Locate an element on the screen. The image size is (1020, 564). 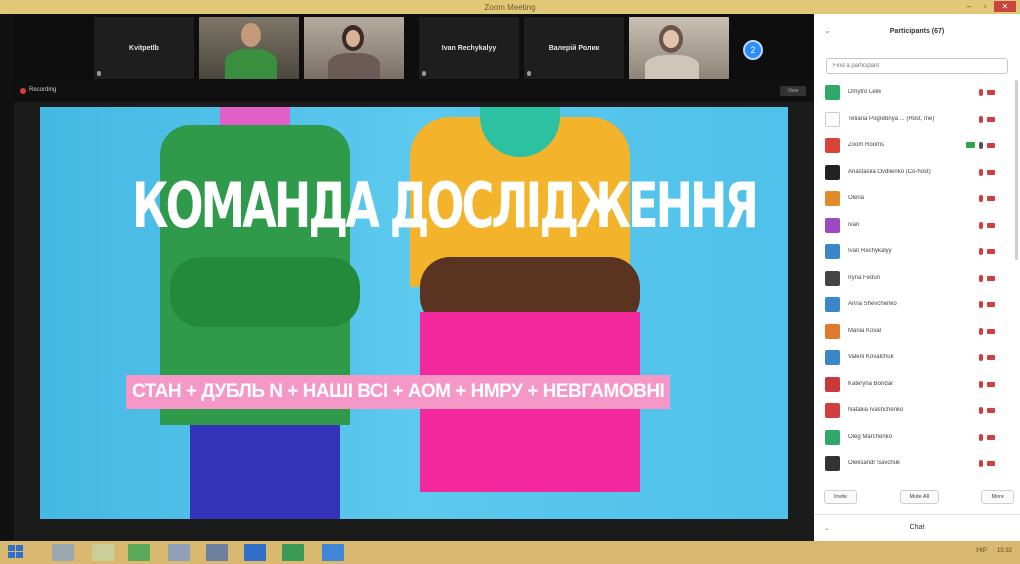
participant-row: Tetiana Pogrebnya ... (Host, me) is located at coordinates (917, 120).